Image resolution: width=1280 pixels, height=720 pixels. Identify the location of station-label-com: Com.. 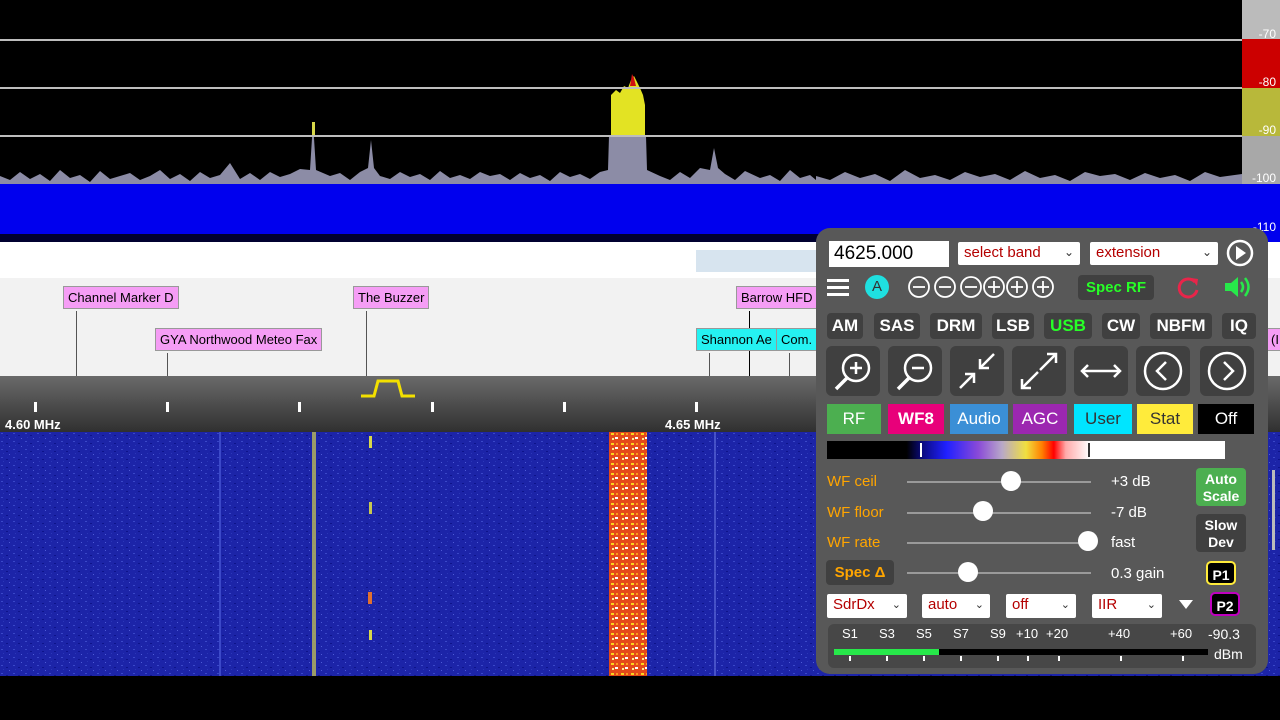
(797, 339).